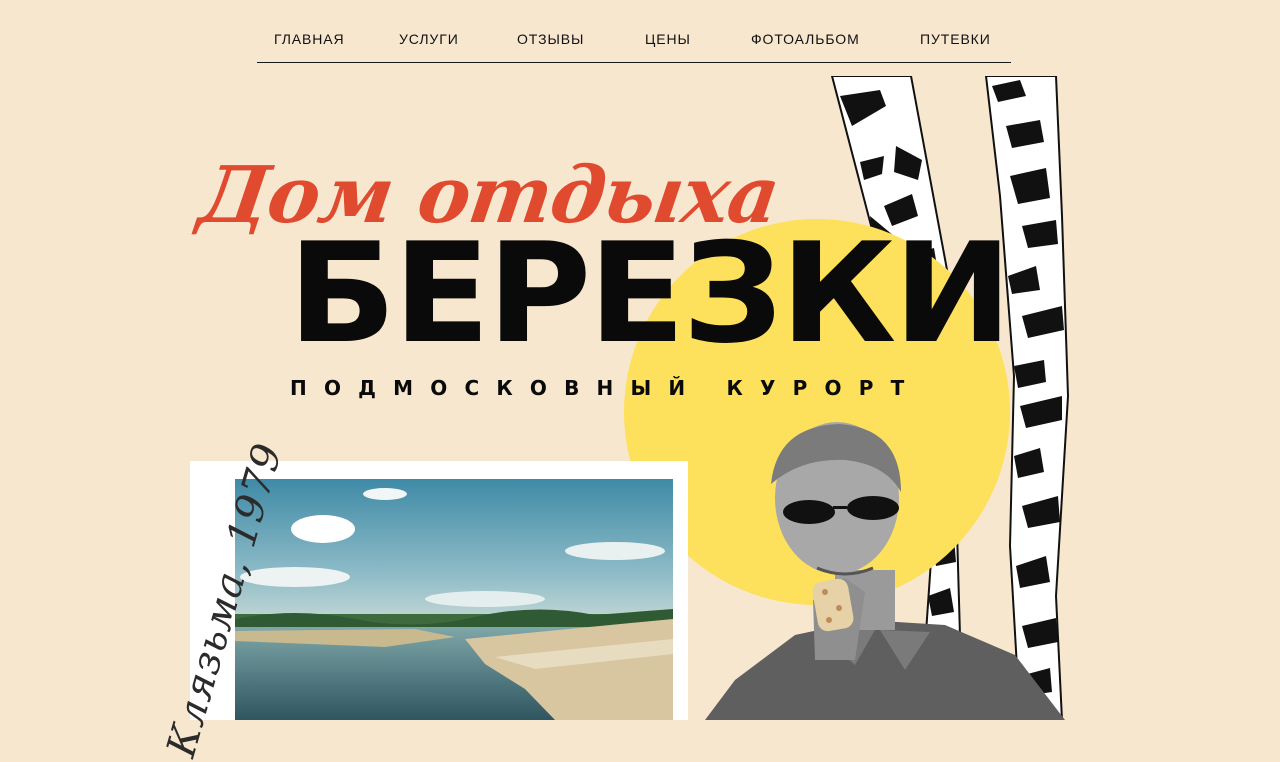  What do you see at coordinates (955, 39) in the screenshot?
I see `nav-vouchers: ПУТЕВКИ` at bounding box center [955, 39].